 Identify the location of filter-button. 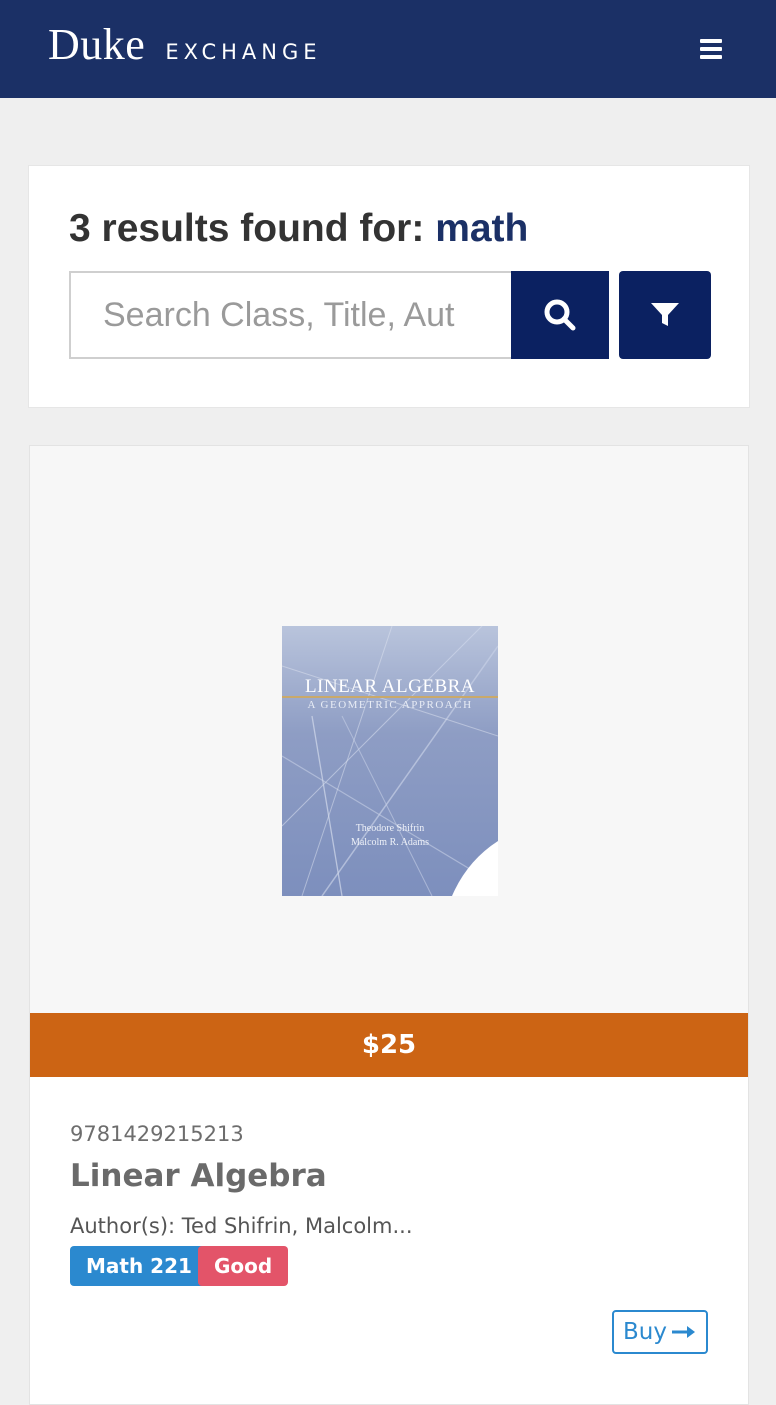
(665, 315).